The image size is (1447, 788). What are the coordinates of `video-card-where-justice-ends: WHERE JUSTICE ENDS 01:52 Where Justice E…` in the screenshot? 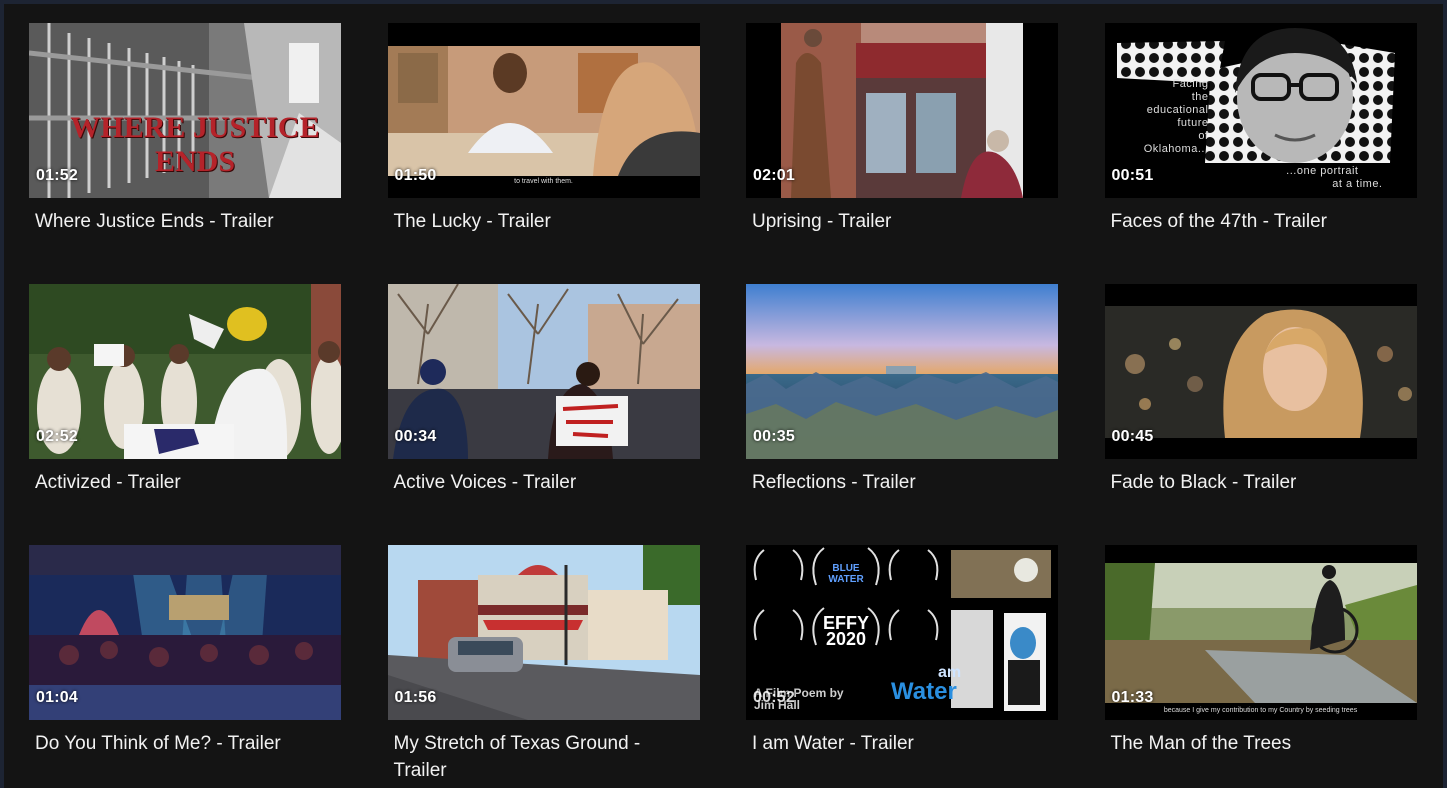 It's located at (185, 153).